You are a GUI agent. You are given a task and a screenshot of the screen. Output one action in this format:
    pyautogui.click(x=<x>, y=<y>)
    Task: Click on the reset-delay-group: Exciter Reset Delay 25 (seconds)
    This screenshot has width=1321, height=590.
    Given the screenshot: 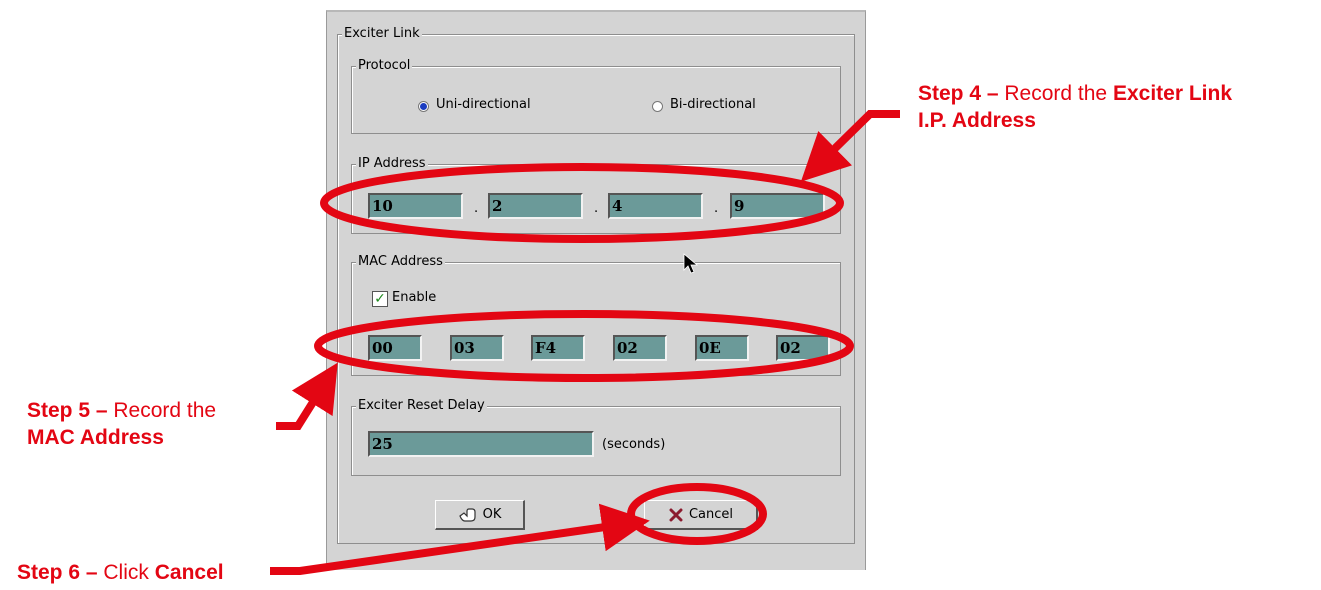 What is the action you would take?
    pyautogui.click(x=596, y=437)
    